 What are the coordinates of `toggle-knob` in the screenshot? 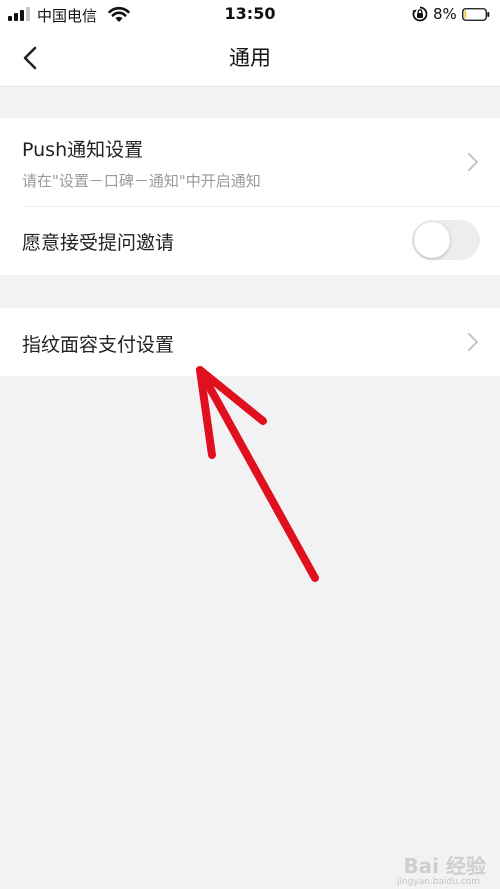 It's located at (432, 240).